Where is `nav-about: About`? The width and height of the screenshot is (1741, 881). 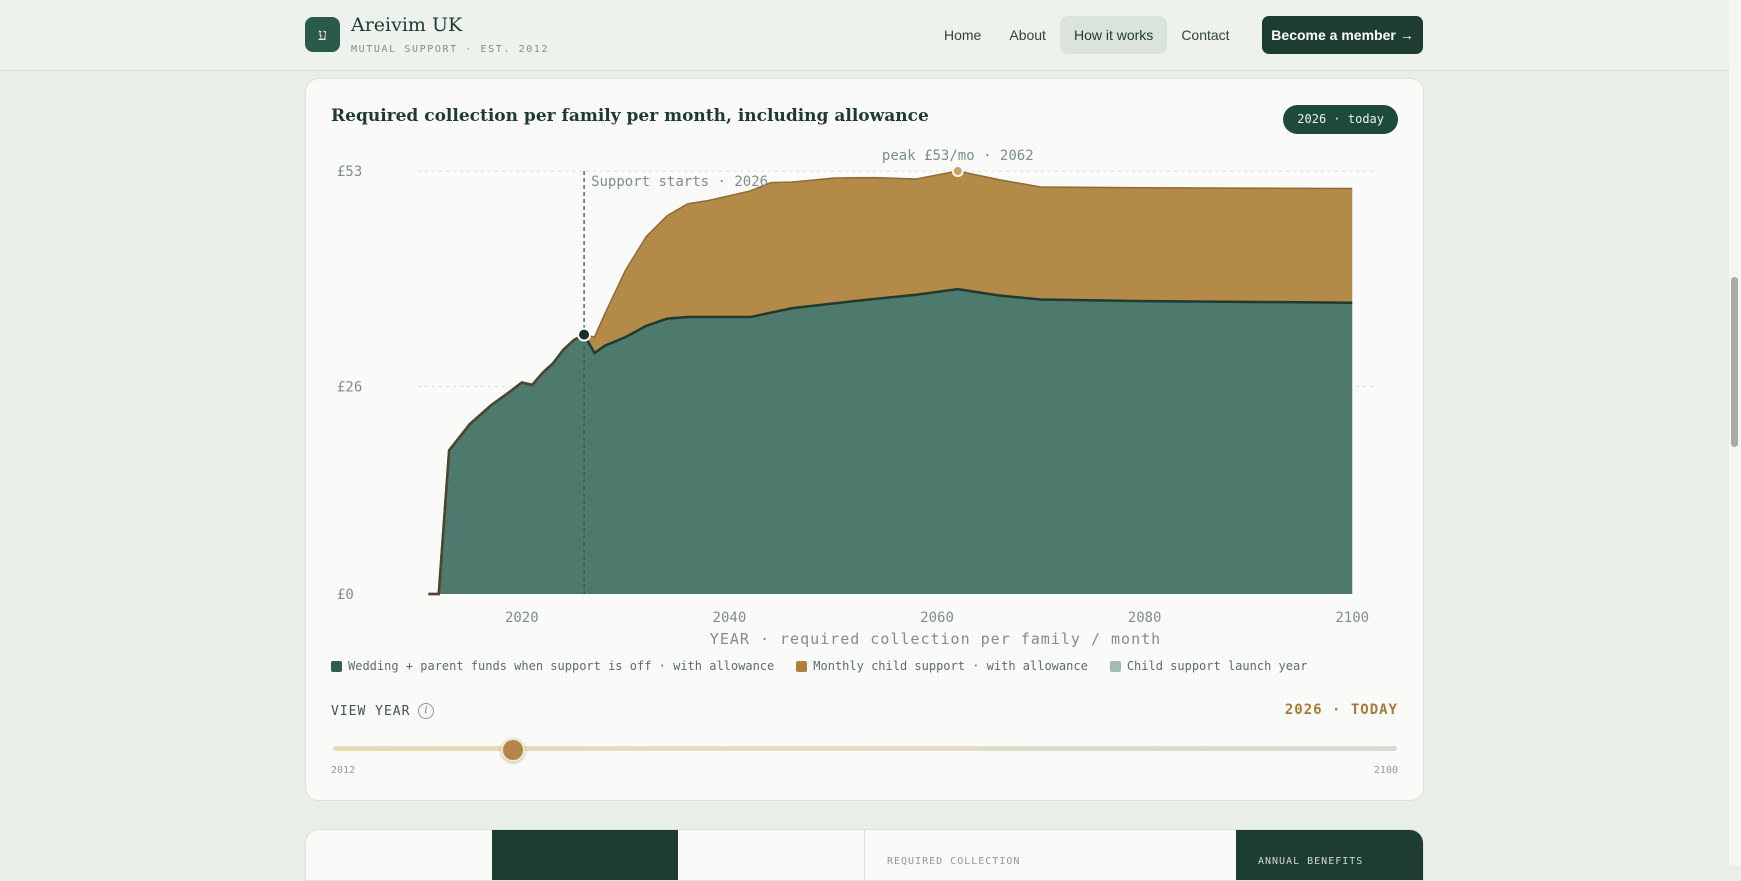
nav-about: About is located at coordinates (1027, 35).